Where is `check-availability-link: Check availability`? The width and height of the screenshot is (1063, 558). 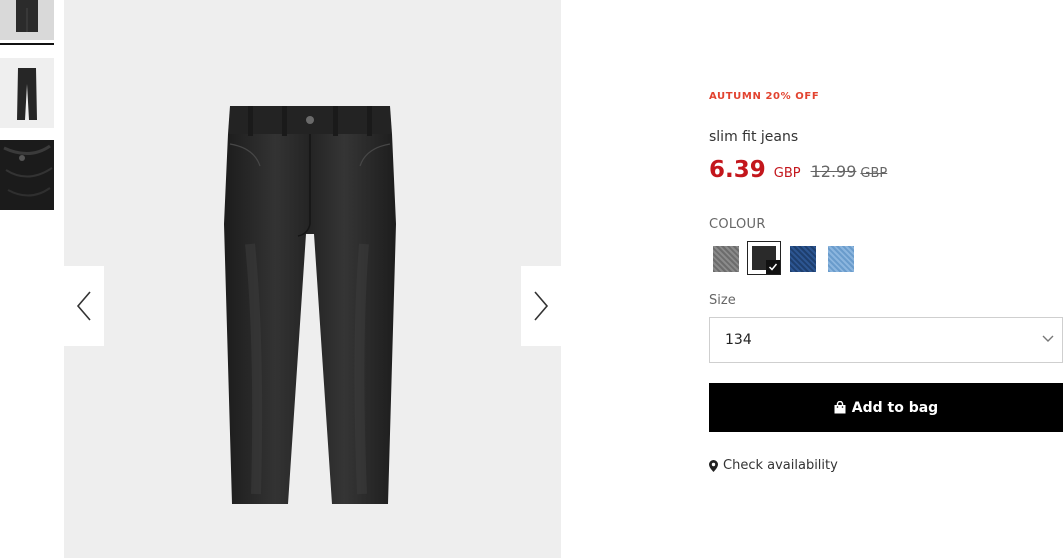 check-availability-link: Check availability is located at coordinates (773, 465).